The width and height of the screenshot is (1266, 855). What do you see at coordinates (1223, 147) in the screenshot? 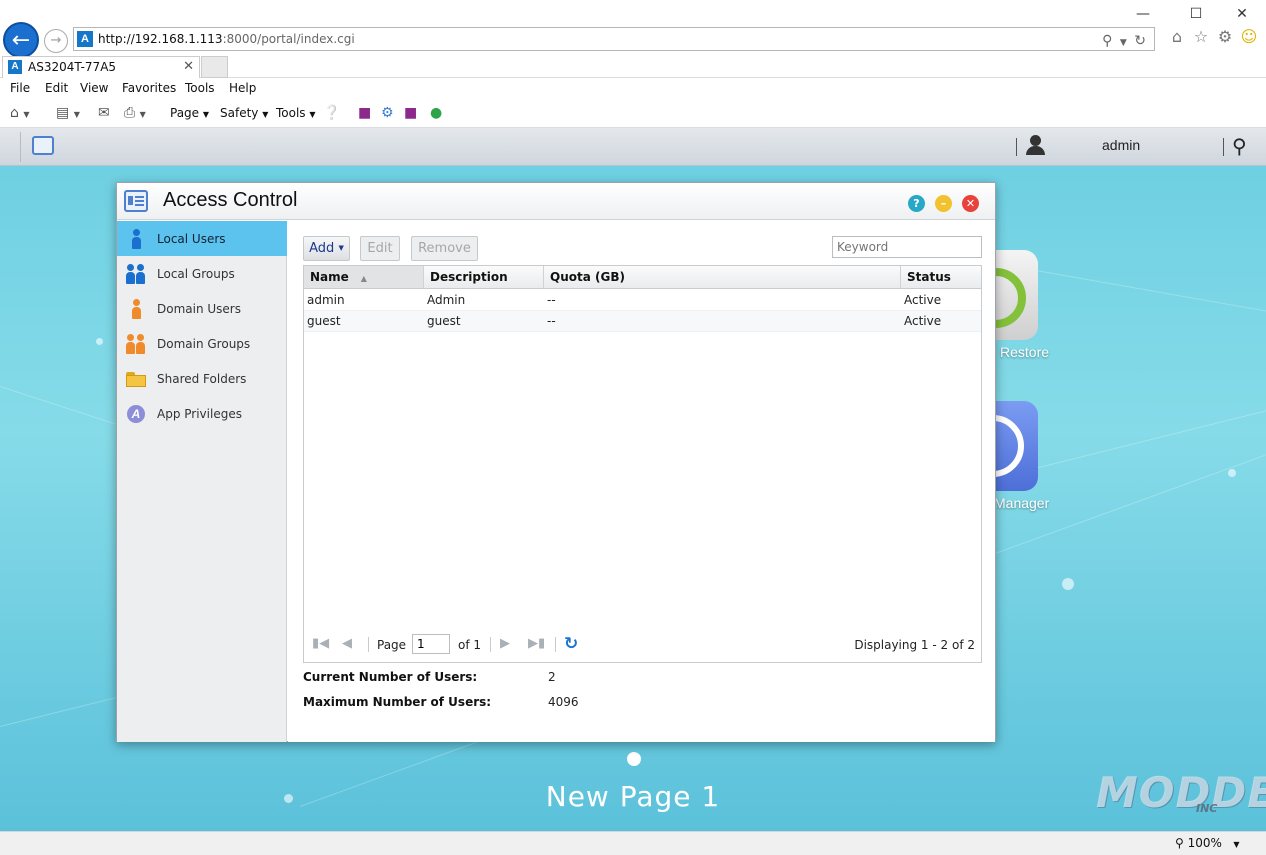
I see `divider` at bounding box center [1223, 147].